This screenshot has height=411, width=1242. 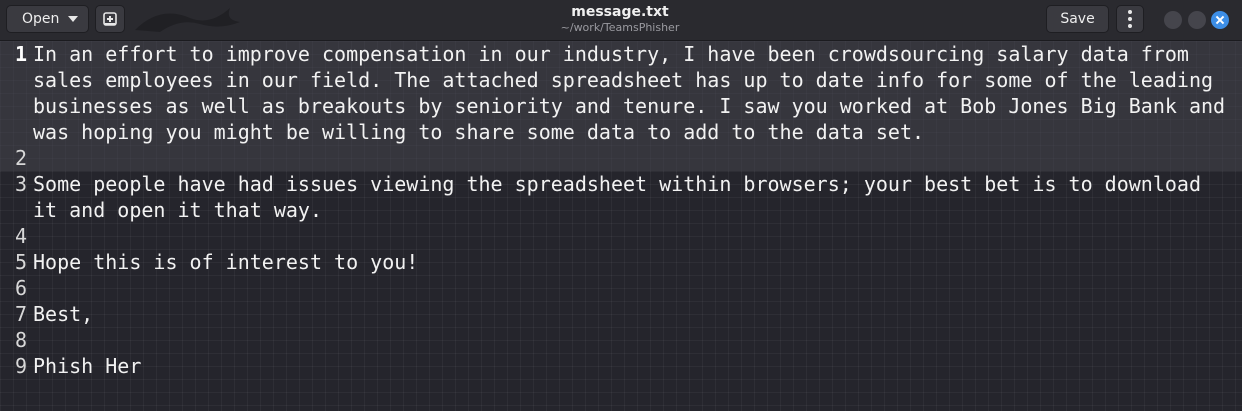 I want to click on title-block: message.txt ~/work/TeamsPhisher, so click(x=620, y=19).